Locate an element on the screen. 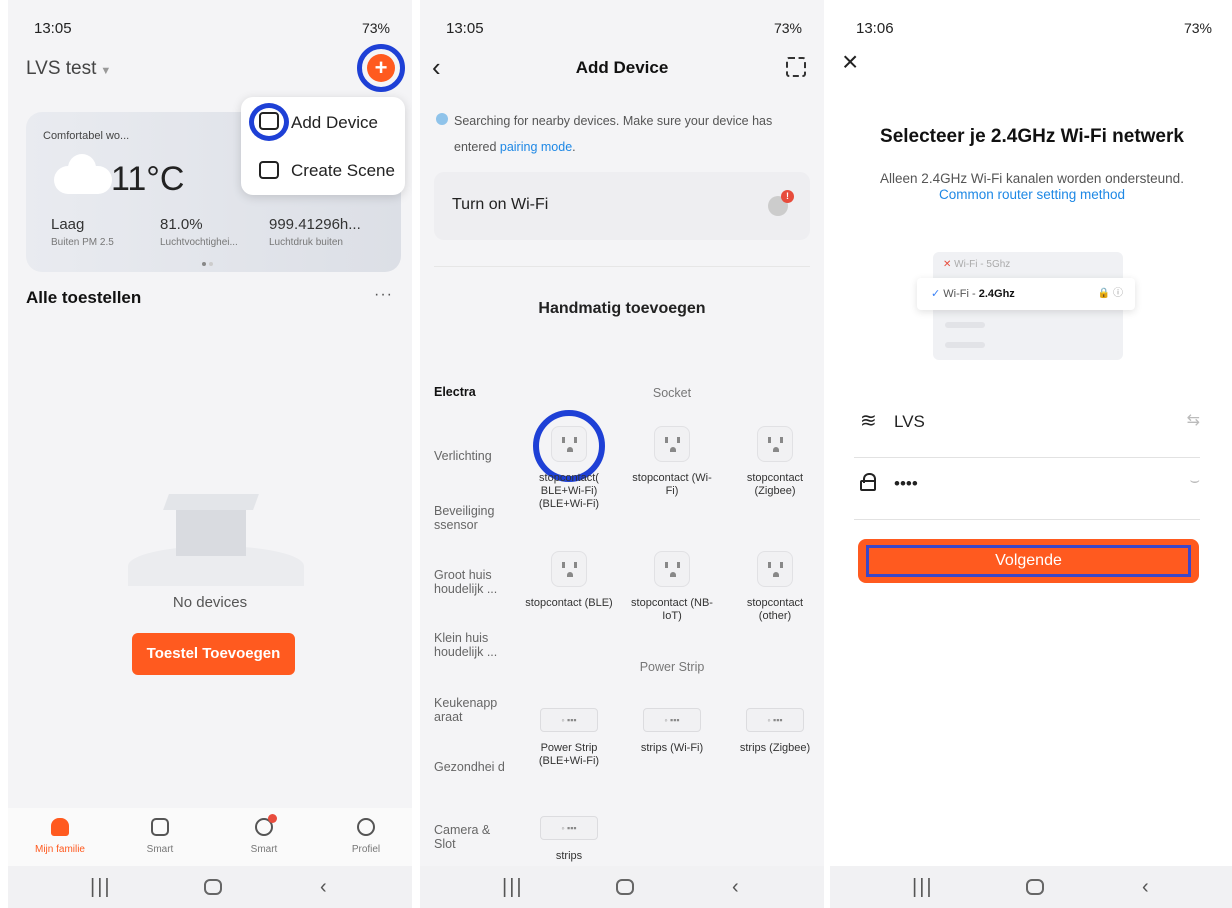 The image size is (1232, 908). page-indicator is located at coordinates (209, 259).